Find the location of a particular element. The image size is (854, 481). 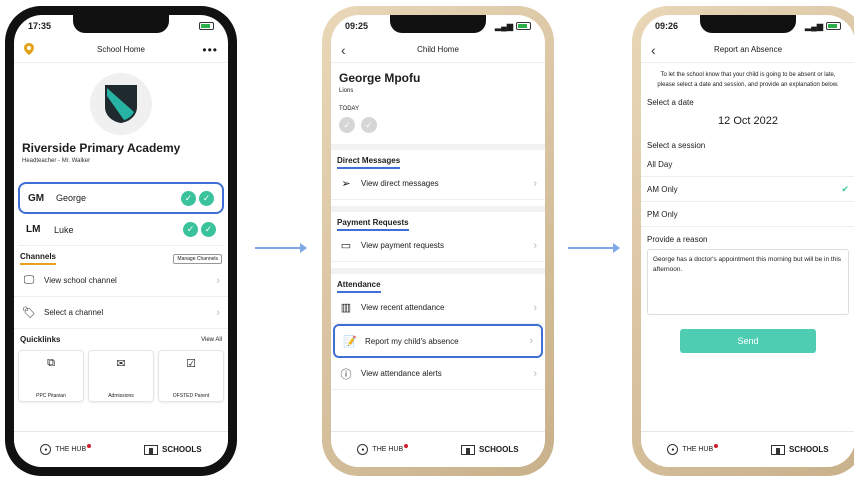

page-title: School Home is located at coordinates (121, 49).